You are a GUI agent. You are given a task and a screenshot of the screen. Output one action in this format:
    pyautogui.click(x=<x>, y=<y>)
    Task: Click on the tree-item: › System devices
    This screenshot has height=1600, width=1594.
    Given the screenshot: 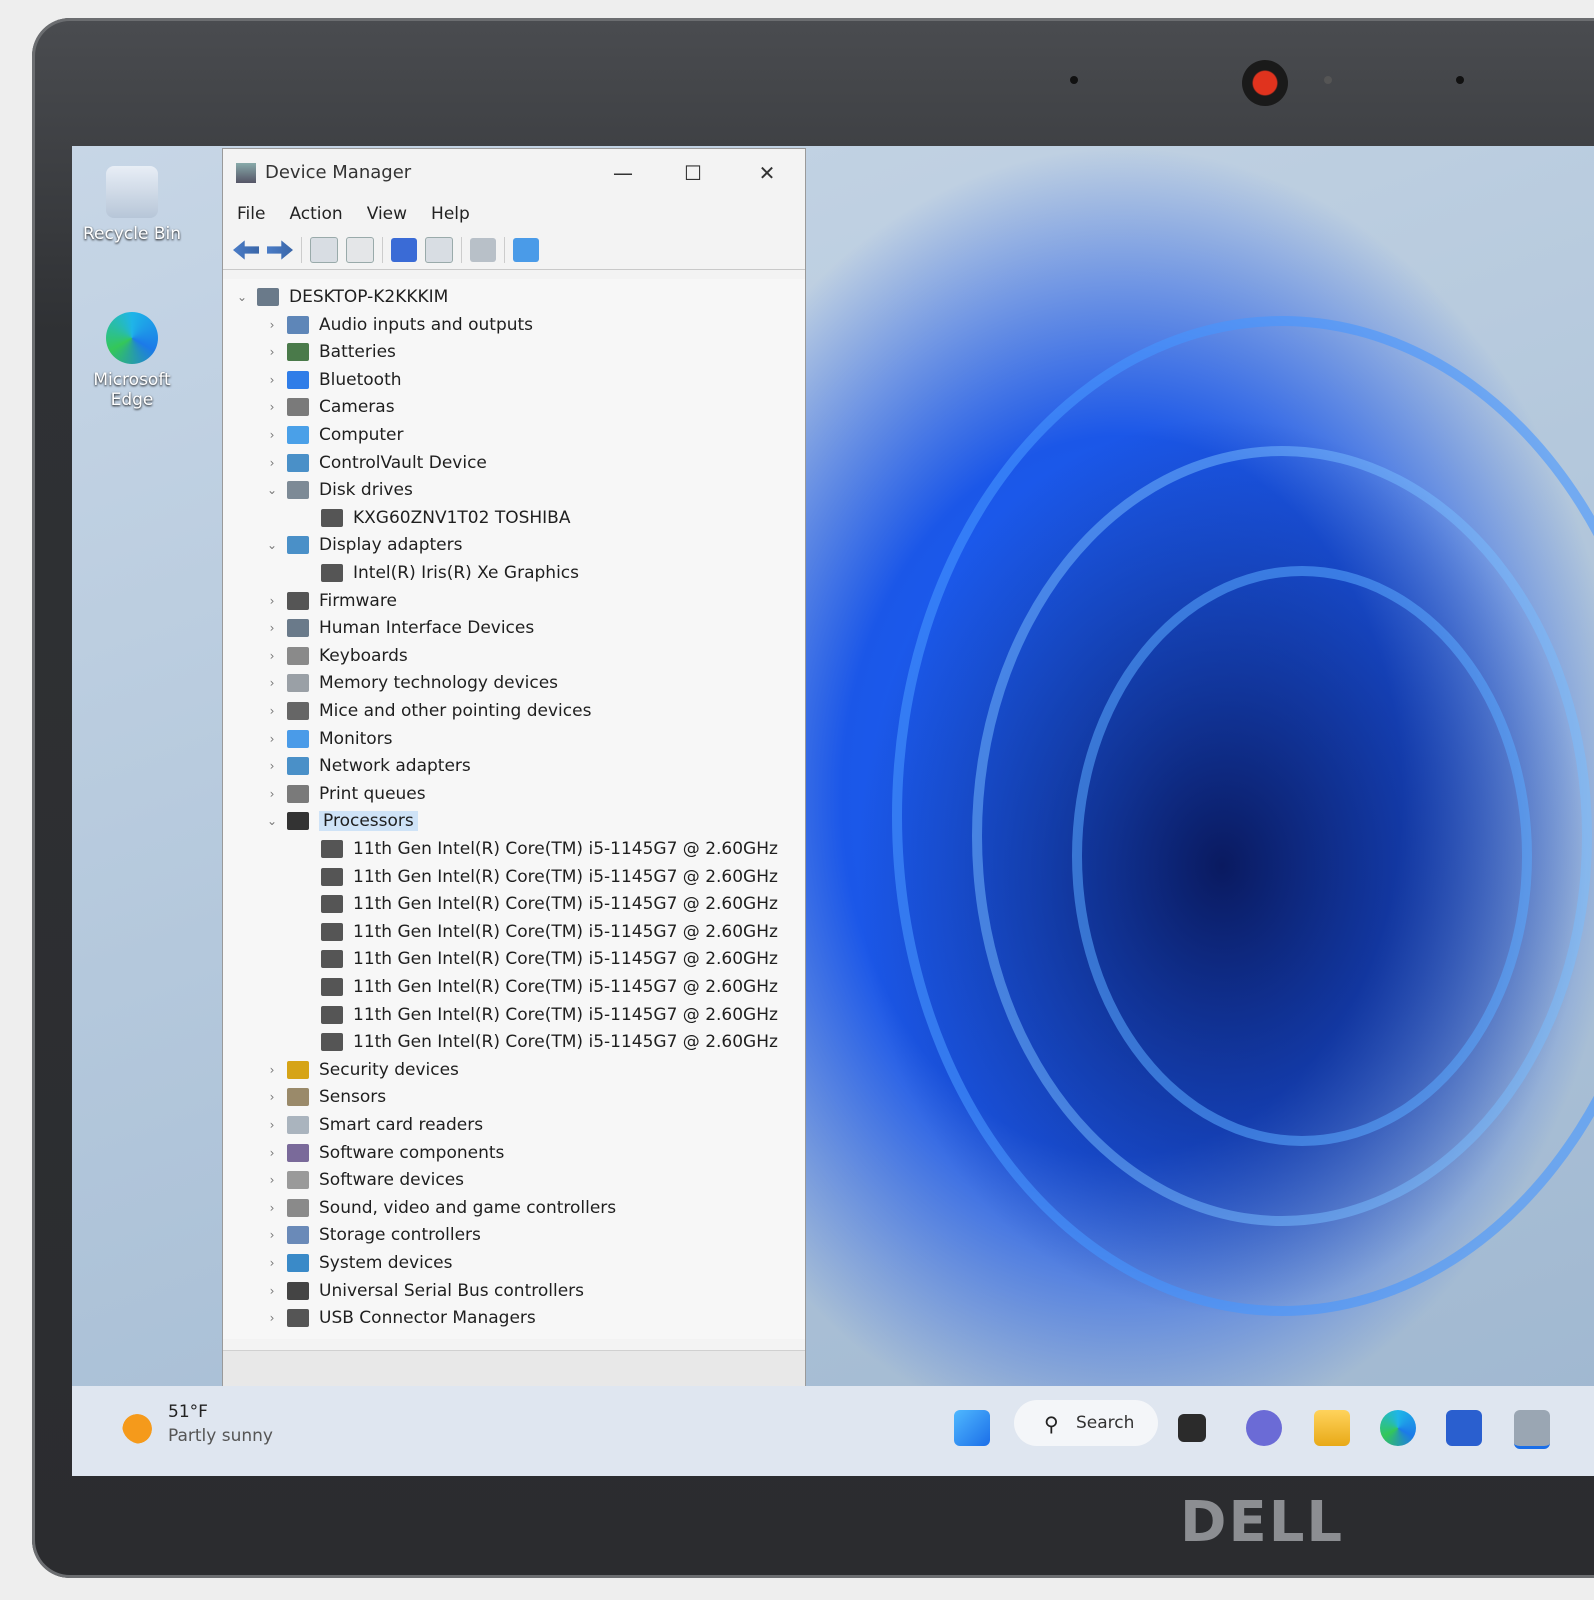 What is the action you would take?
    pyautogui.click(x=359, y=1263)
    